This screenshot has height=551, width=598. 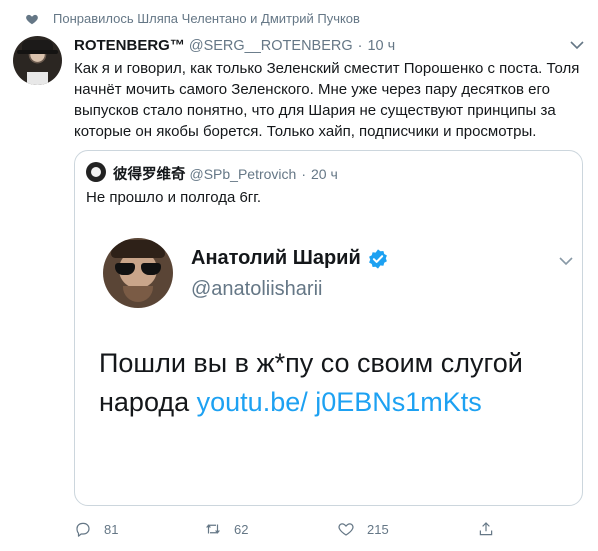 What do you see at coordinates (96, 529) in the screenshot?
I see `reply-button: 81` at bounding box center [96, 529].